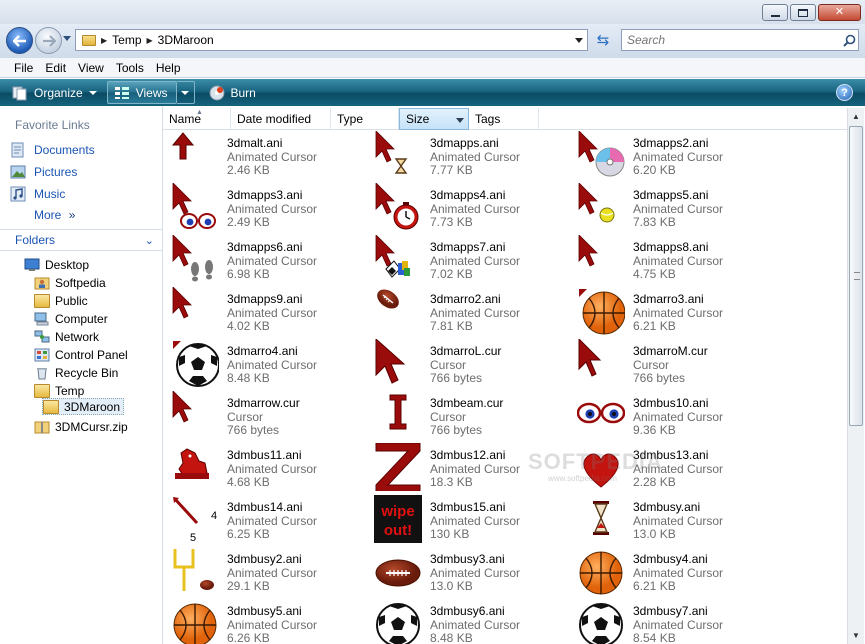 This screenshot has height=644, width=865. What do you see at coordinates (470, 469) in the screenshot?
I see `file-item: 3dmbus12.ani Animated Cursor 18.3 KB` at bounding box center [470, 469].